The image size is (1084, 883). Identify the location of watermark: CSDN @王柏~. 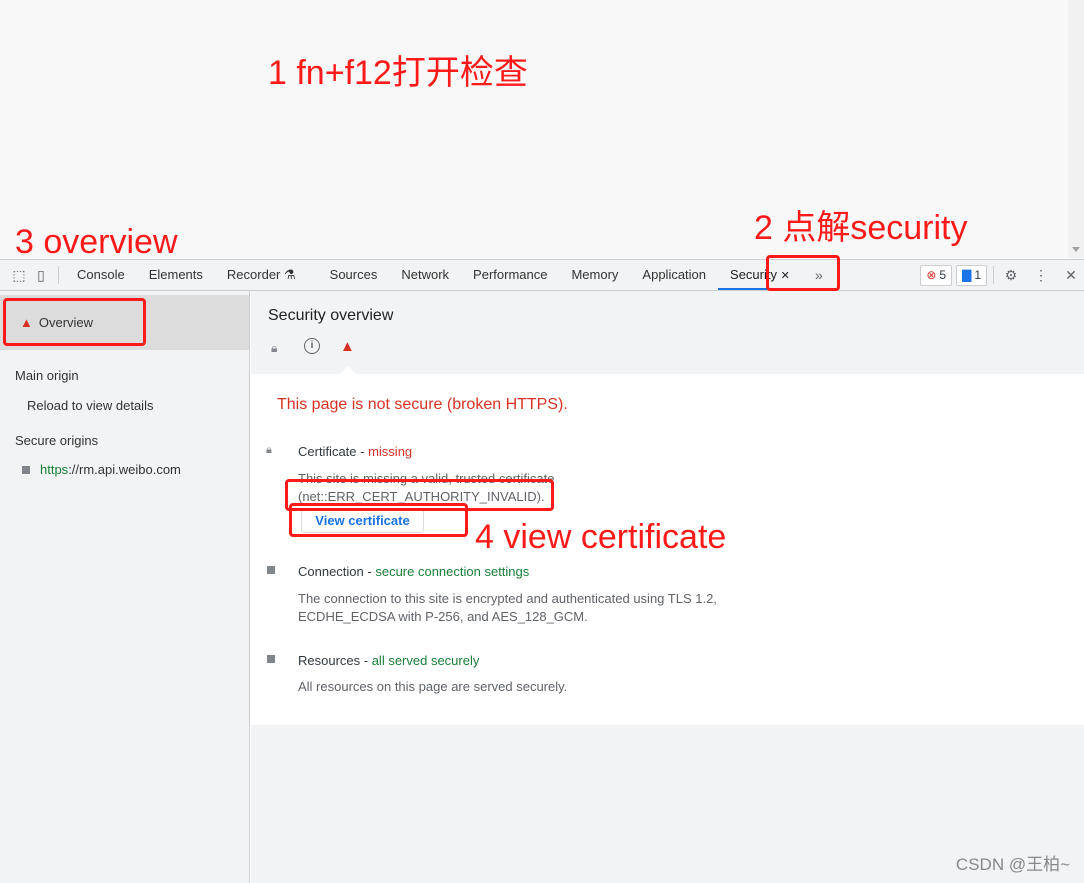
(1012, 864).